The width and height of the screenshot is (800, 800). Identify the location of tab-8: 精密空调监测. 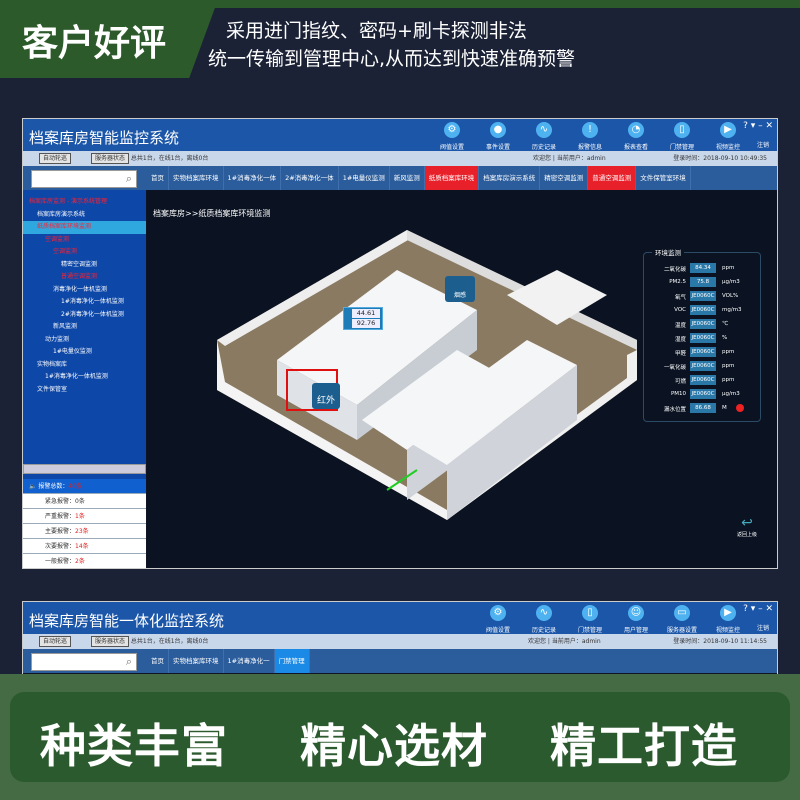
(564, 178).